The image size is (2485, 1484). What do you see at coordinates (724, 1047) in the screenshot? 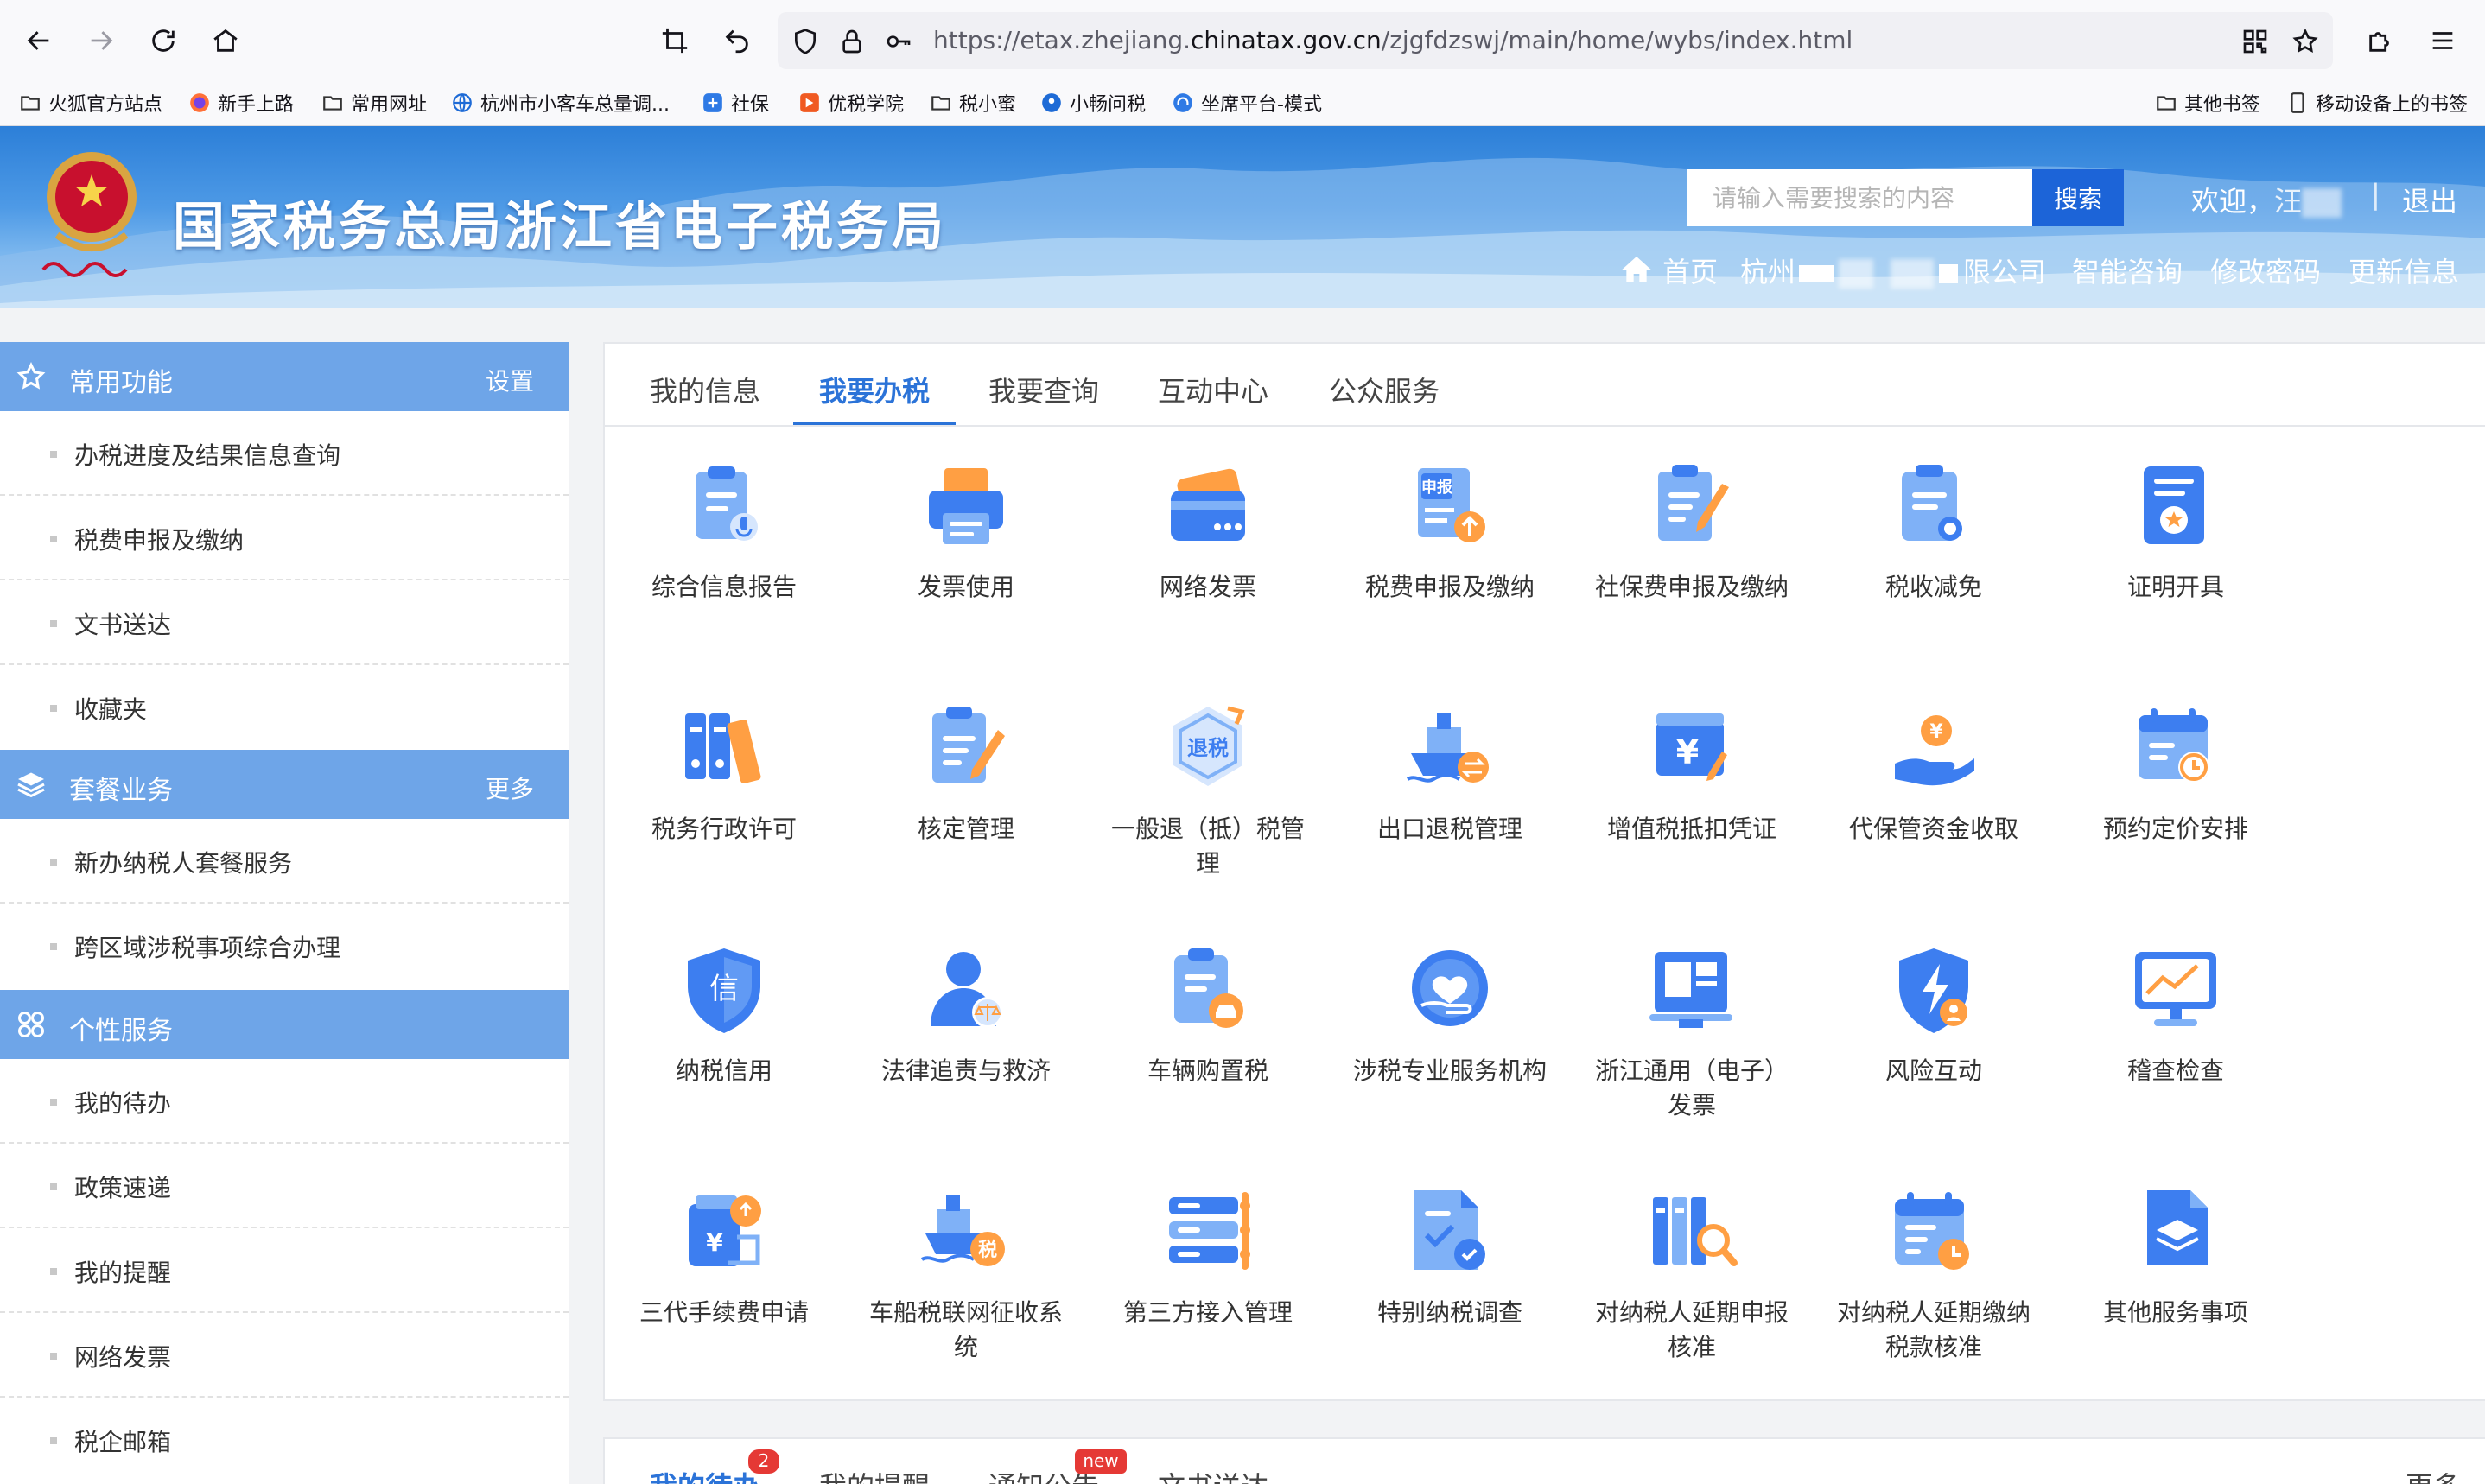
I see `service-tile: 信纳税信用` at bounding box center [724, 1047].